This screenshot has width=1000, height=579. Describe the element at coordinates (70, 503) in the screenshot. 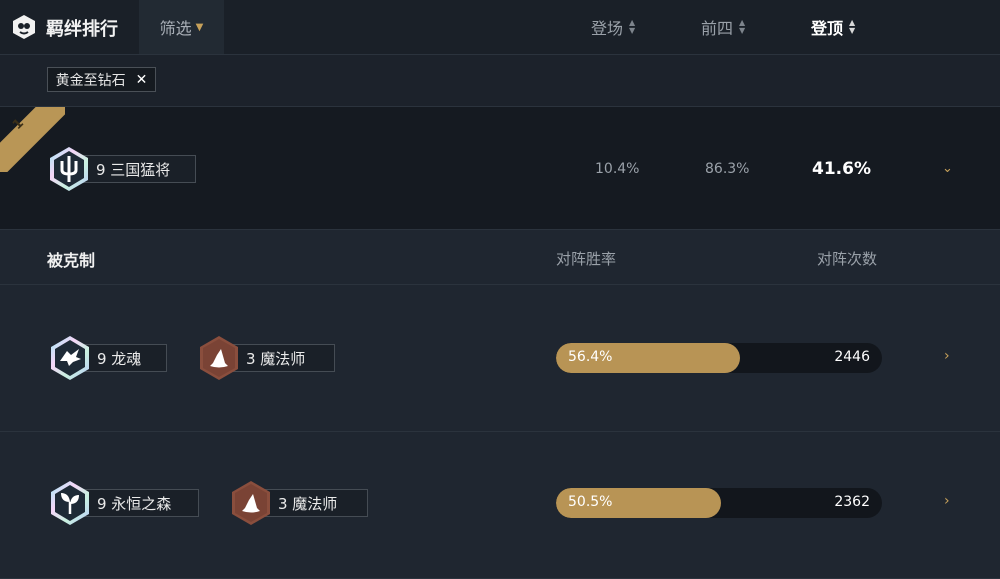

I see `sprout-icon` at that location.